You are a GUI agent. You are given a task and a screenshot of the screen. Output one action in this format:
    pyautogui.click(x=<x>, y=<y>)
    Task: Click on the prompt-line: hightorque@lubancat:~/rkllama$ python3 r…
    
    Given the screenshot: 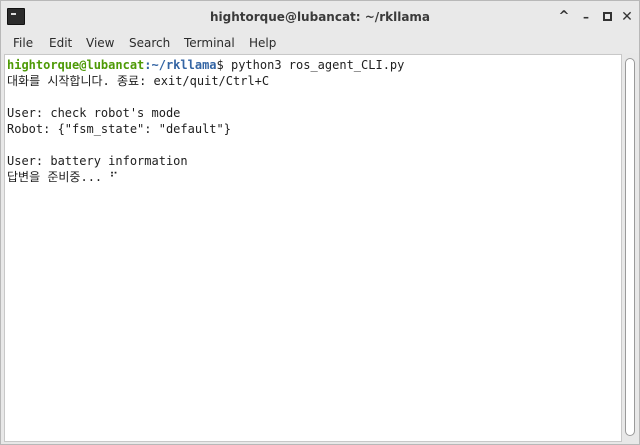 What is the action you would take?
    pyautogui.click(x=205, y=65)
    